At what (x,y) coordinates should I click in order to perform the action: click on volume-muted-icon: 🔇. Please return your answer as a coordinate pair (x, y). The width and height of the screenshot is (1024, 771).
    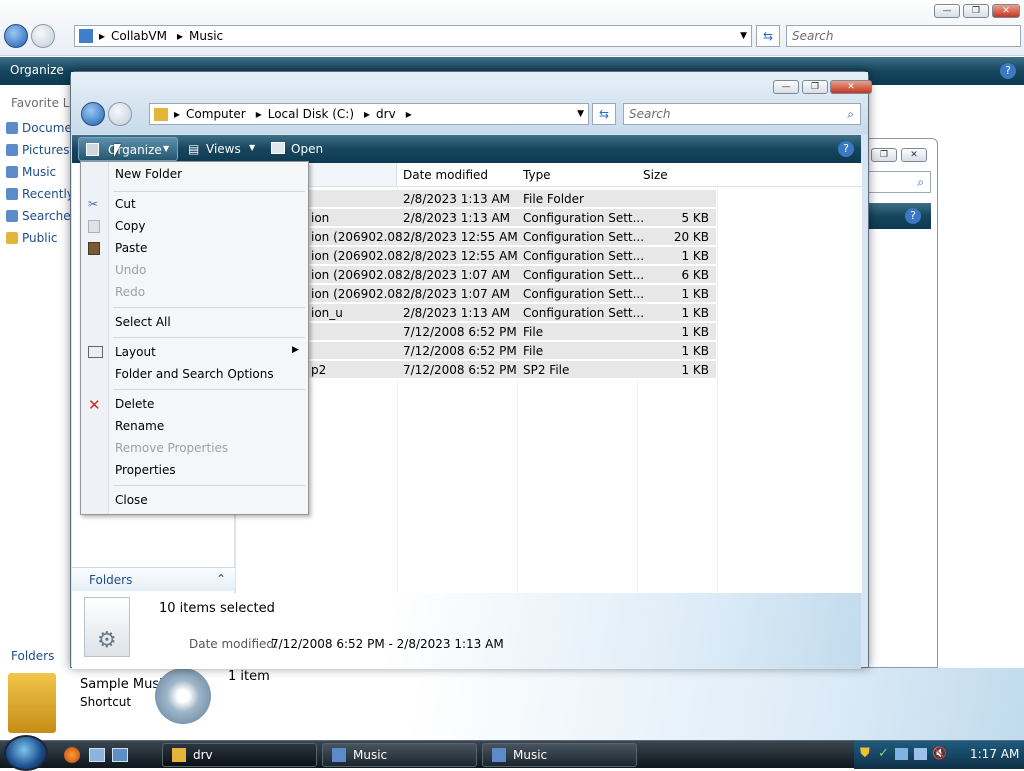
    Looking at the image, I should click on (939, 753).